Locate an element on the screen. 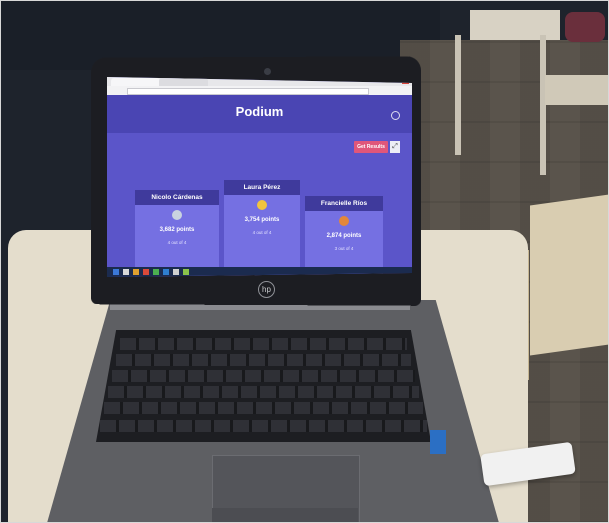  bronze-medal-icon is located at coordinates (344, 221).